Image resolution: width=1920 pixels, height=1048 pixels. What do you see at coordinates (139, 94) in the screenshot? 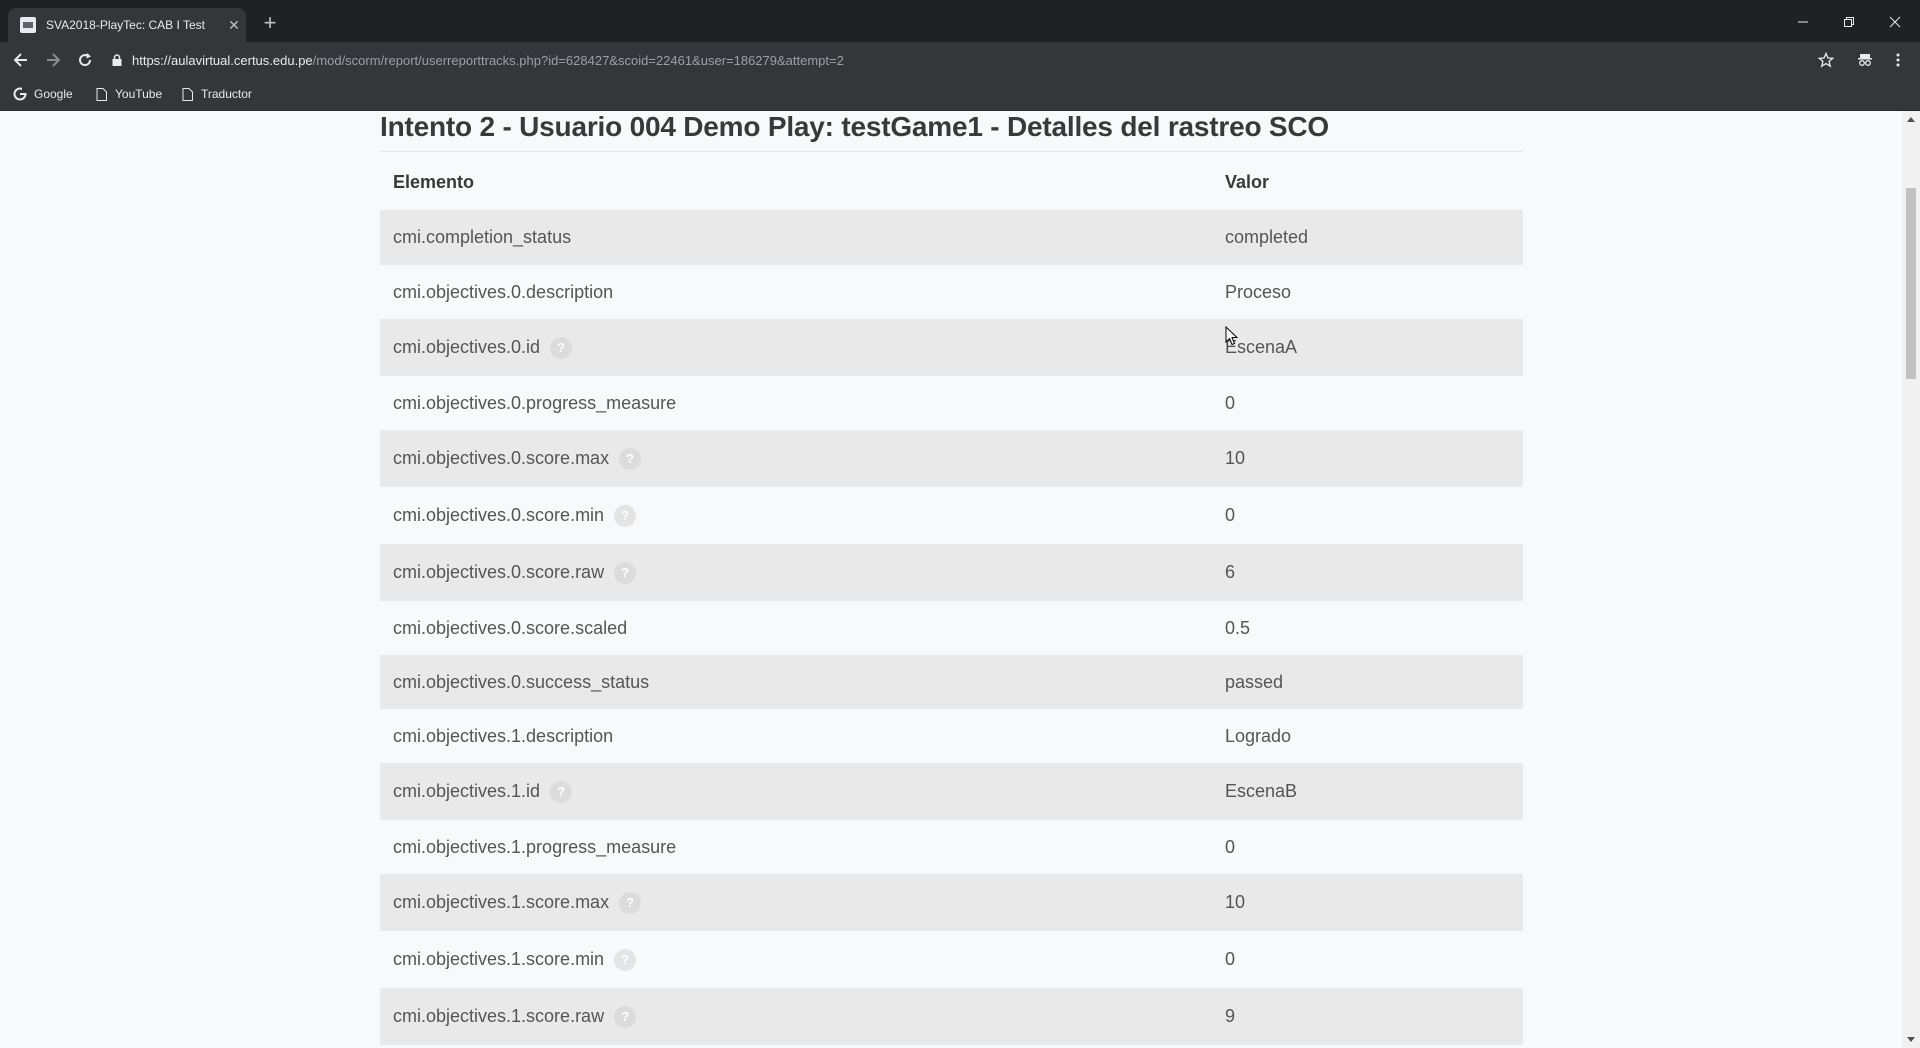
I see `bookmark-label: YouTube` at bounding box center [139, 94].